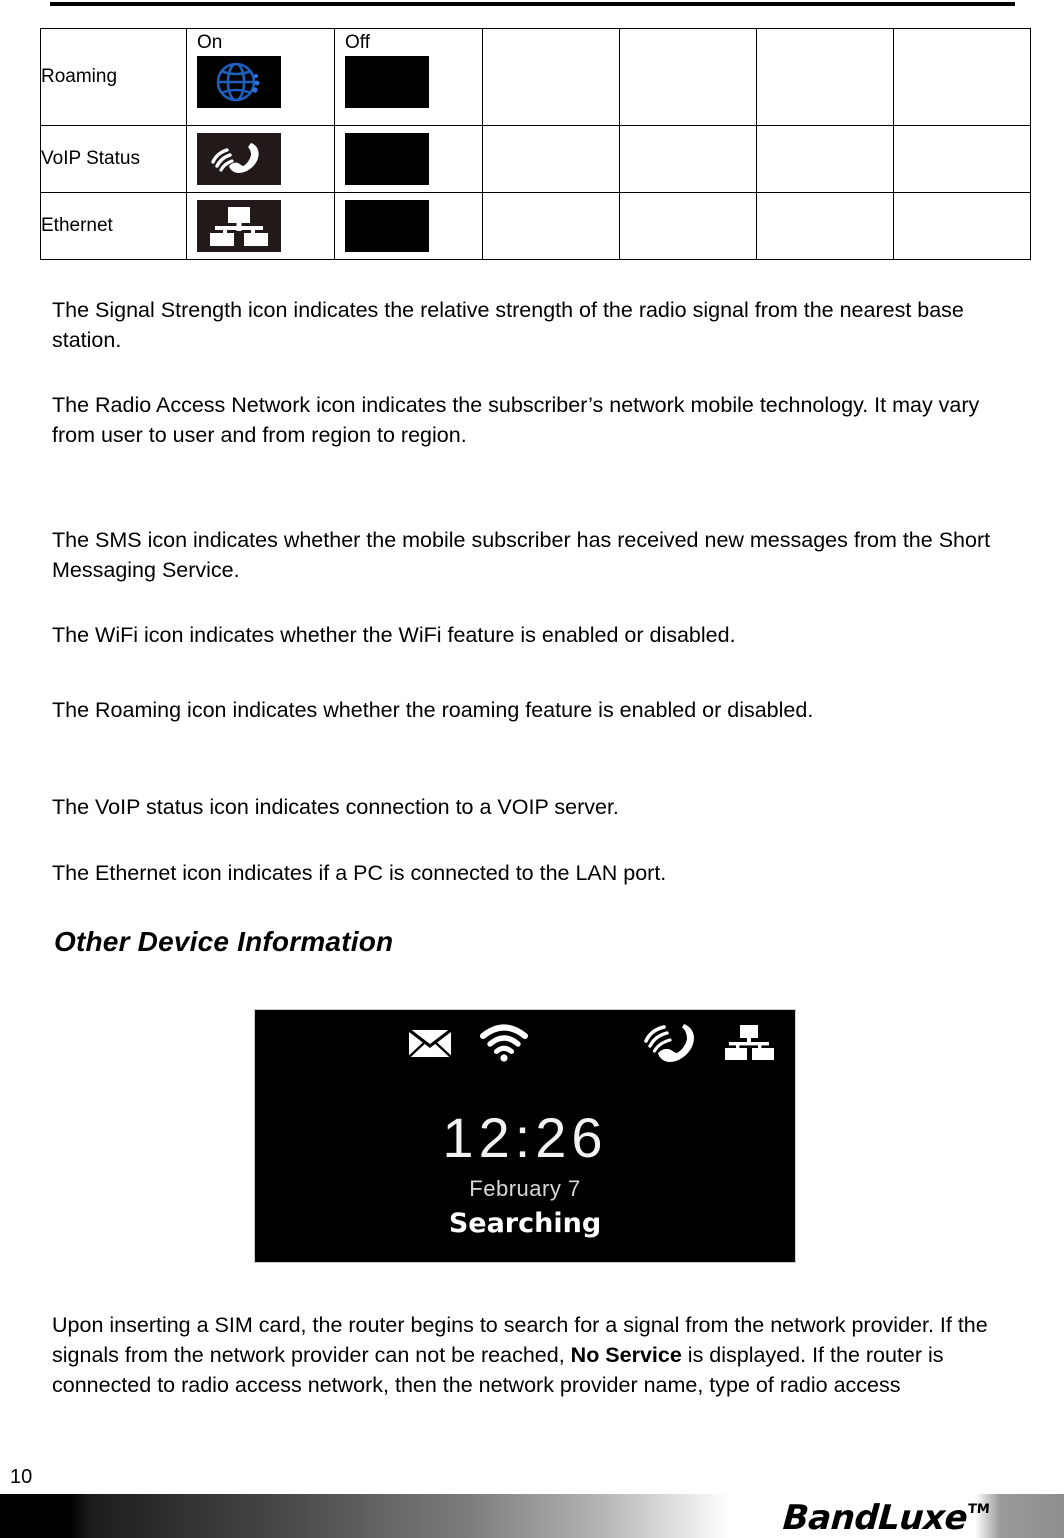 The image size is (1064, 1538). I want to click on cell-voip-on, so click(260, 159).